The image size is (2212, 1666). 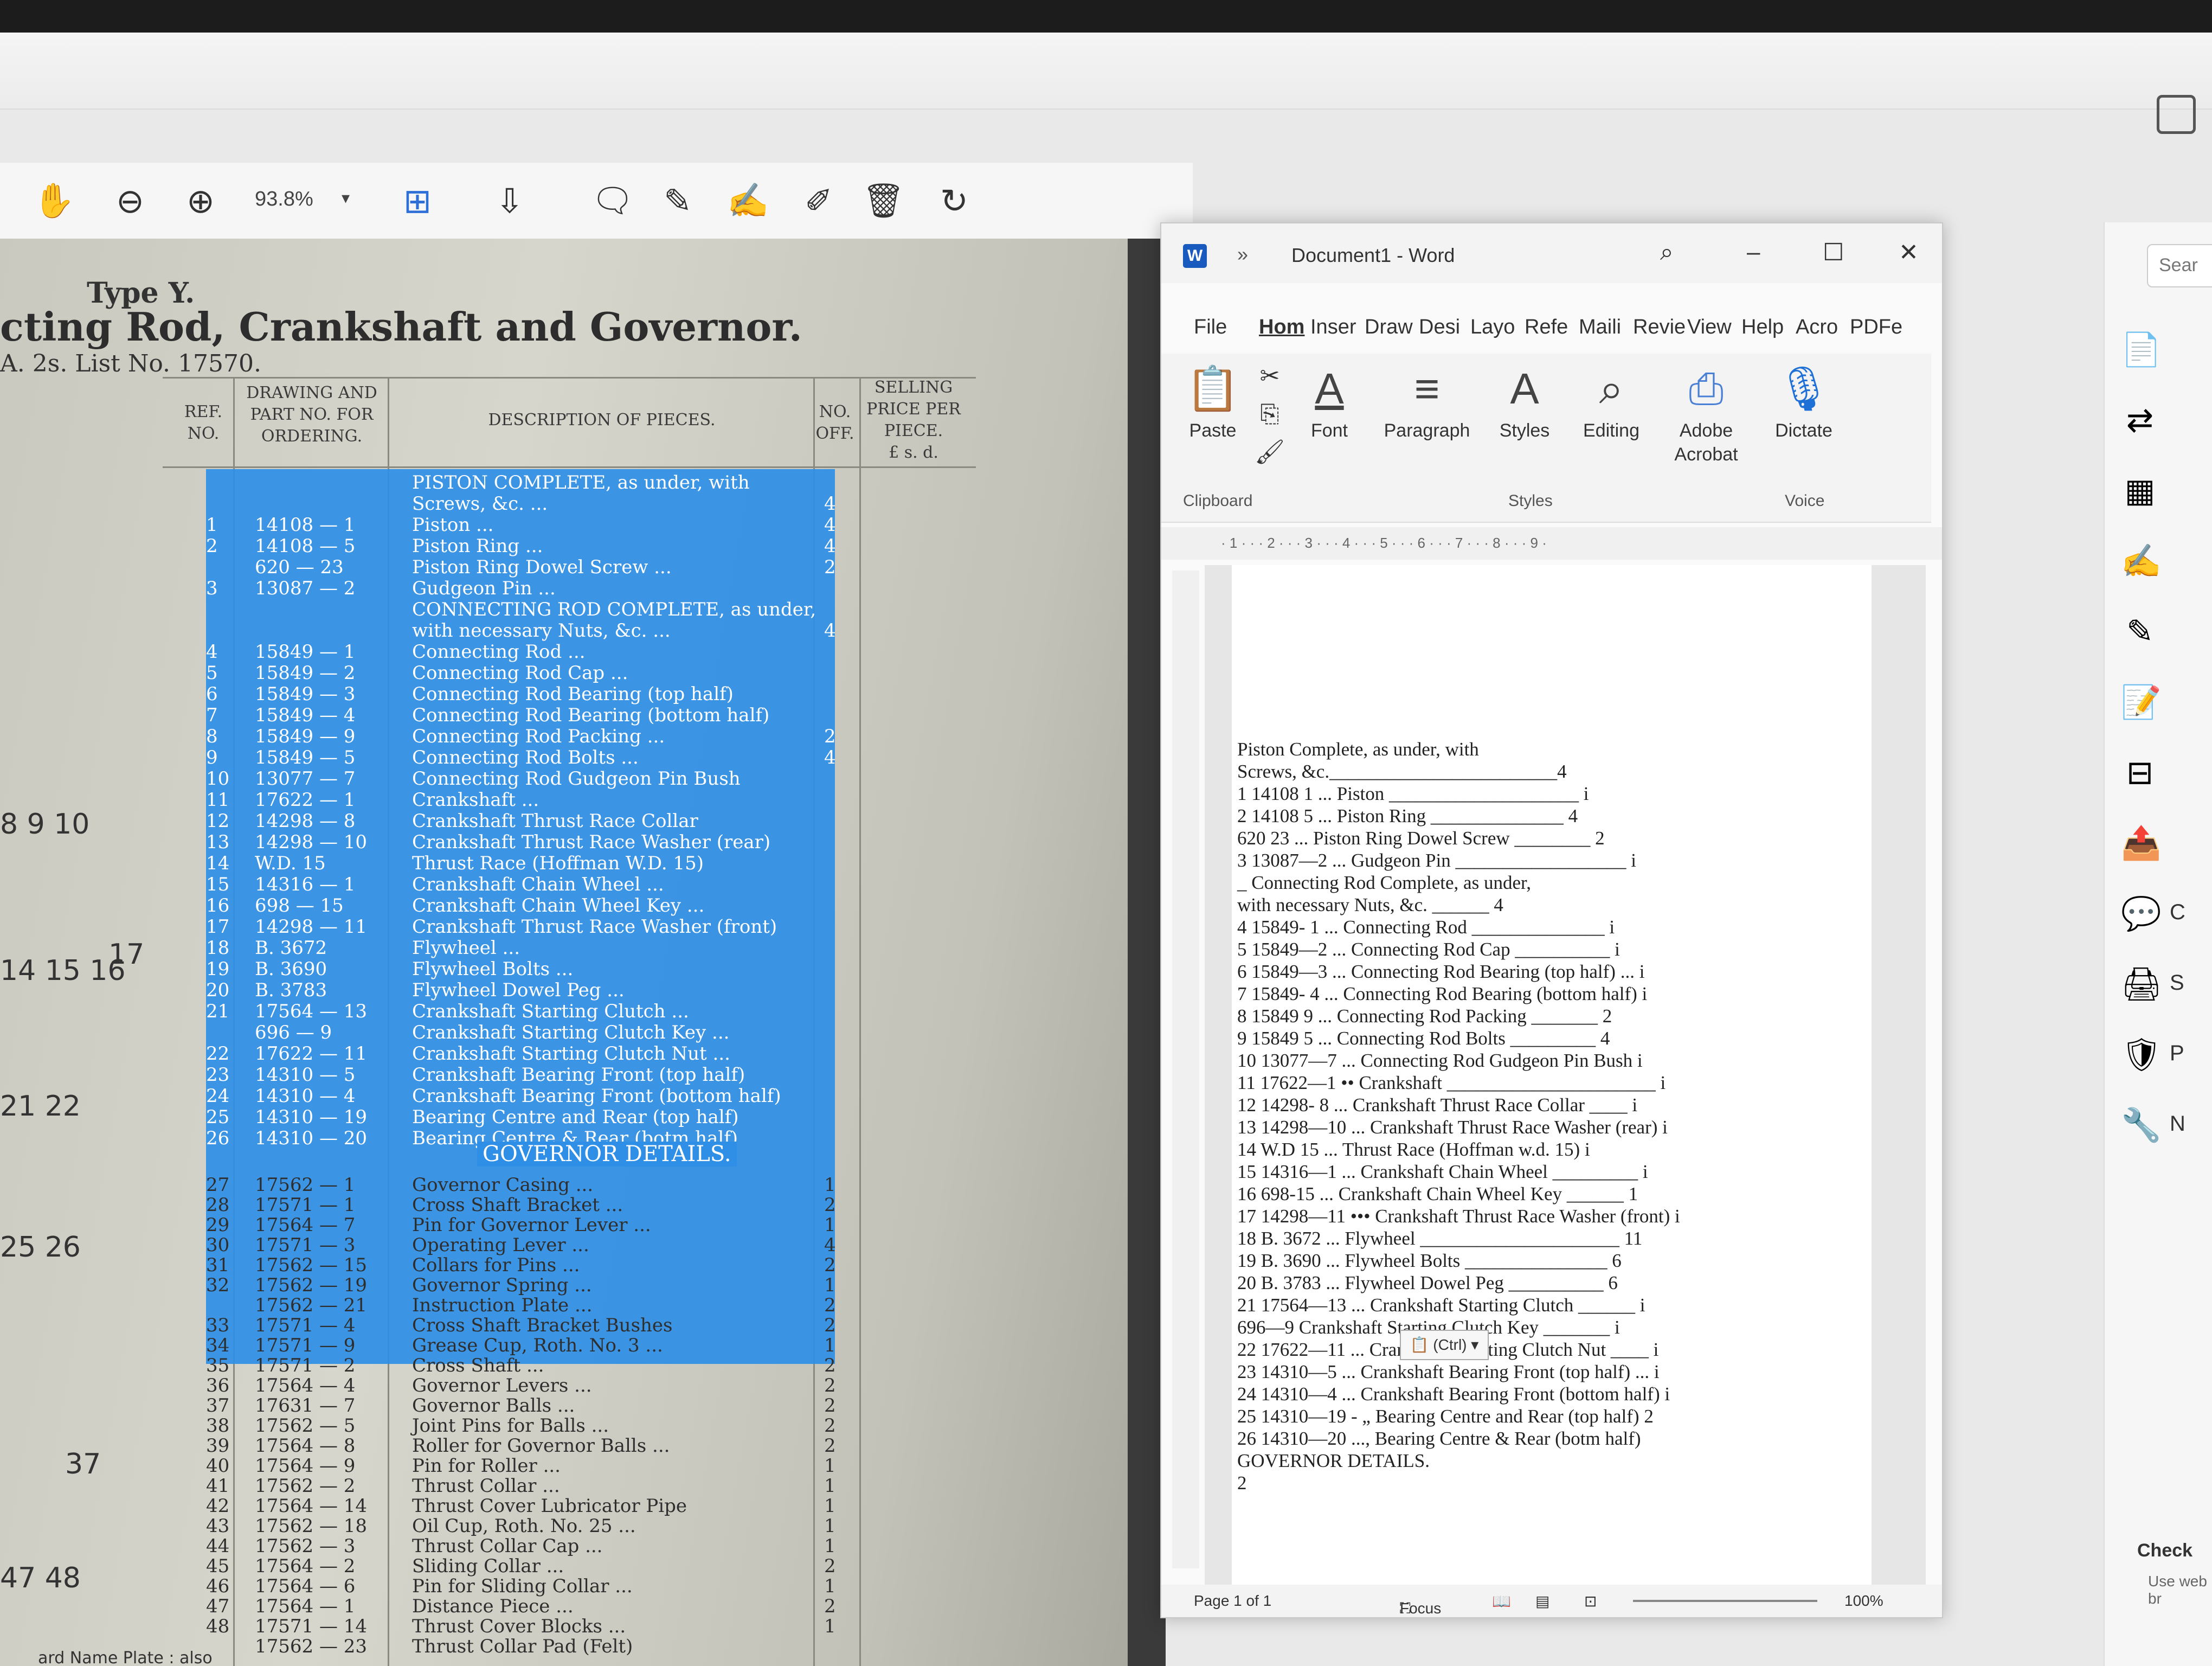 I want to click on row-part: 17562 — 23, so click(x=311, y=1646).